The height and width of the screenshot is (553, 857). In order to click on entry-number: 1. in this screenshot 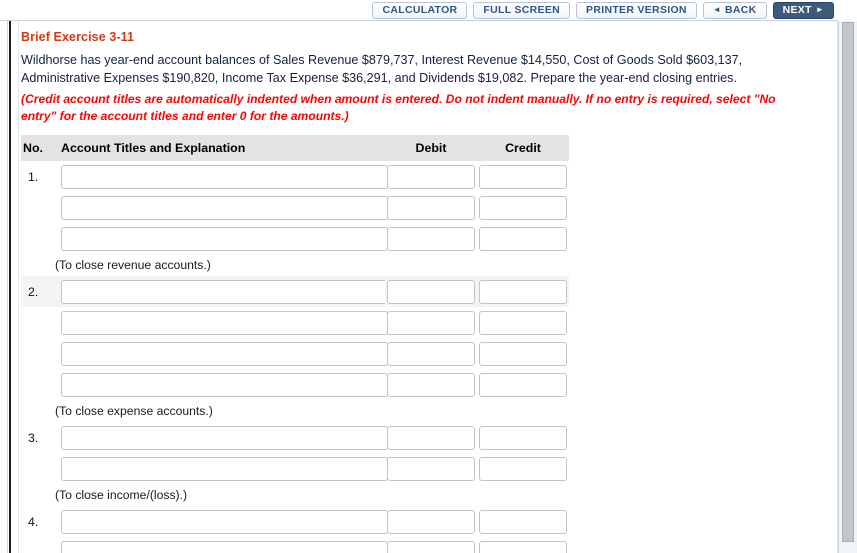, I will do `click(33, 176)`.